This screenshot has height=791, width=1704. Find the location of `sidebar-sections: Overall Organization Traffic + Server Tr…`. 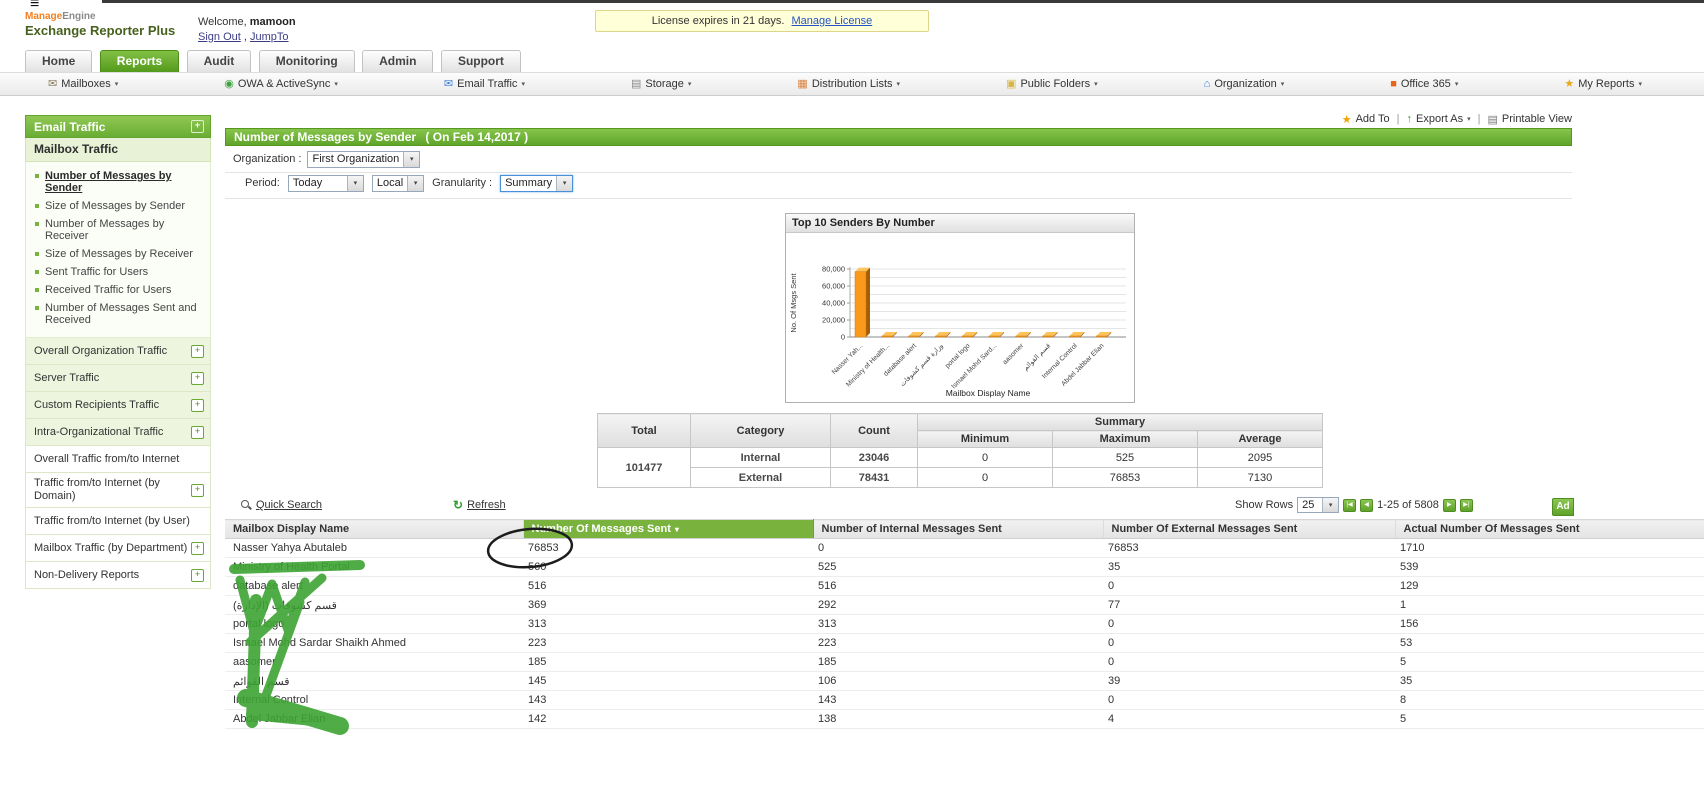

sidebar-sections: Overall Organization Traffic + Server Tr… is located at coordinates (118, 463).